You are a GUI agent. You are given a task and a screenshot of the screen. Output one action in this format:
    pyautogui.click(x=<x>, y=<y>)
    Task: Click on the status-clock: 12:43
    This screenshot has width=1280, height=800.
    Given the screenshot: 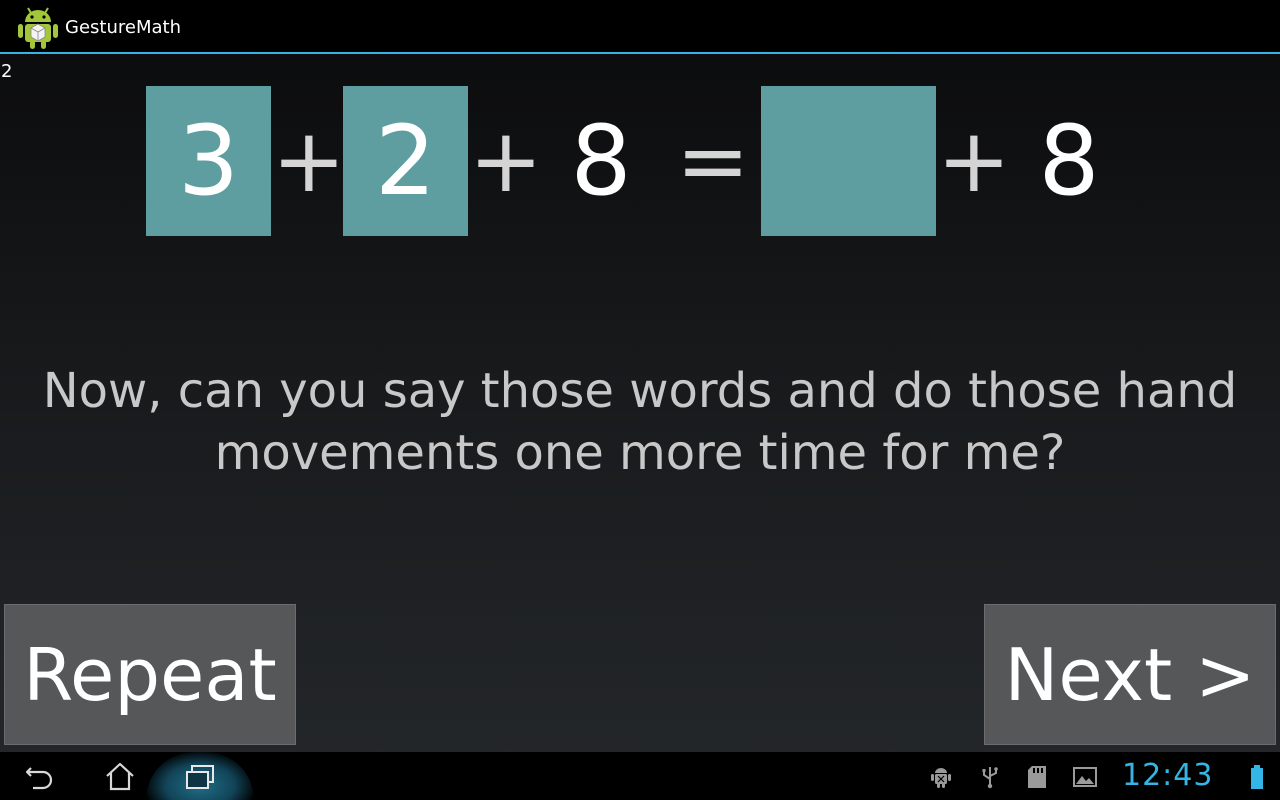 What is the action you would take?
    pyautogui.click(x=1168, y=775)
    